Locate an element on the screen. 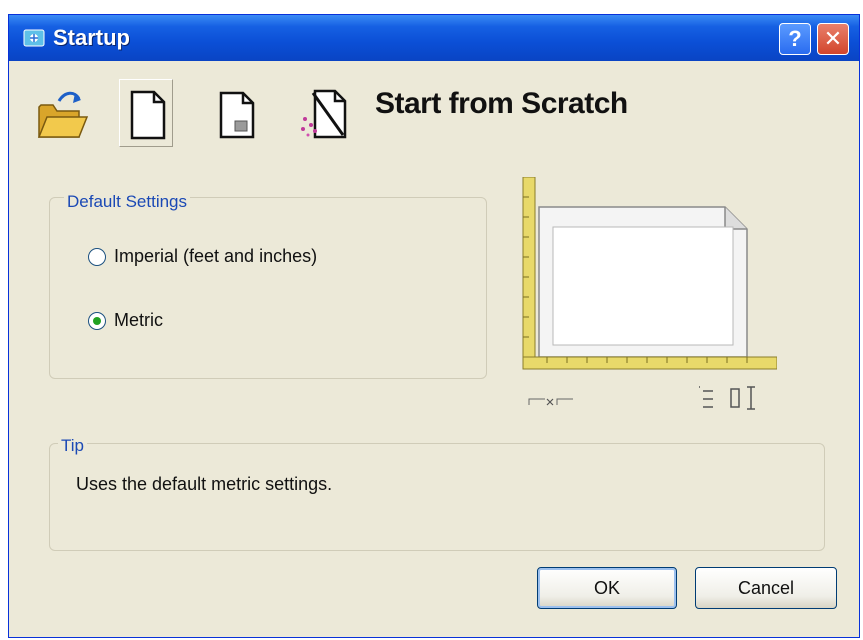  template-page-icon is located at coordinates (237, 115).